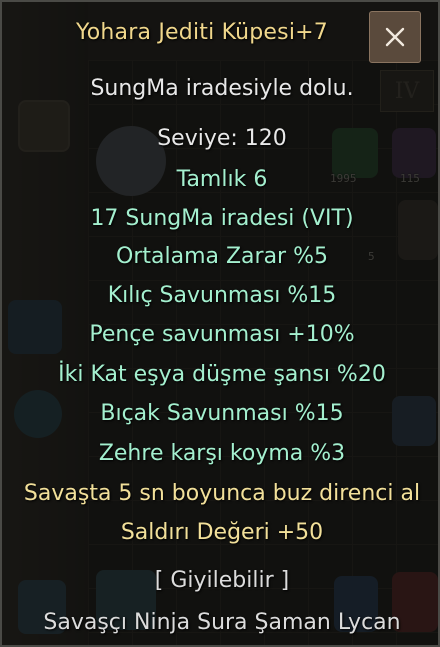  What do you see at coordinates (222, 295) in the screenshot?
I see `attribute-line: Kılıç Savunması %15` at bounding box center [222, 295].